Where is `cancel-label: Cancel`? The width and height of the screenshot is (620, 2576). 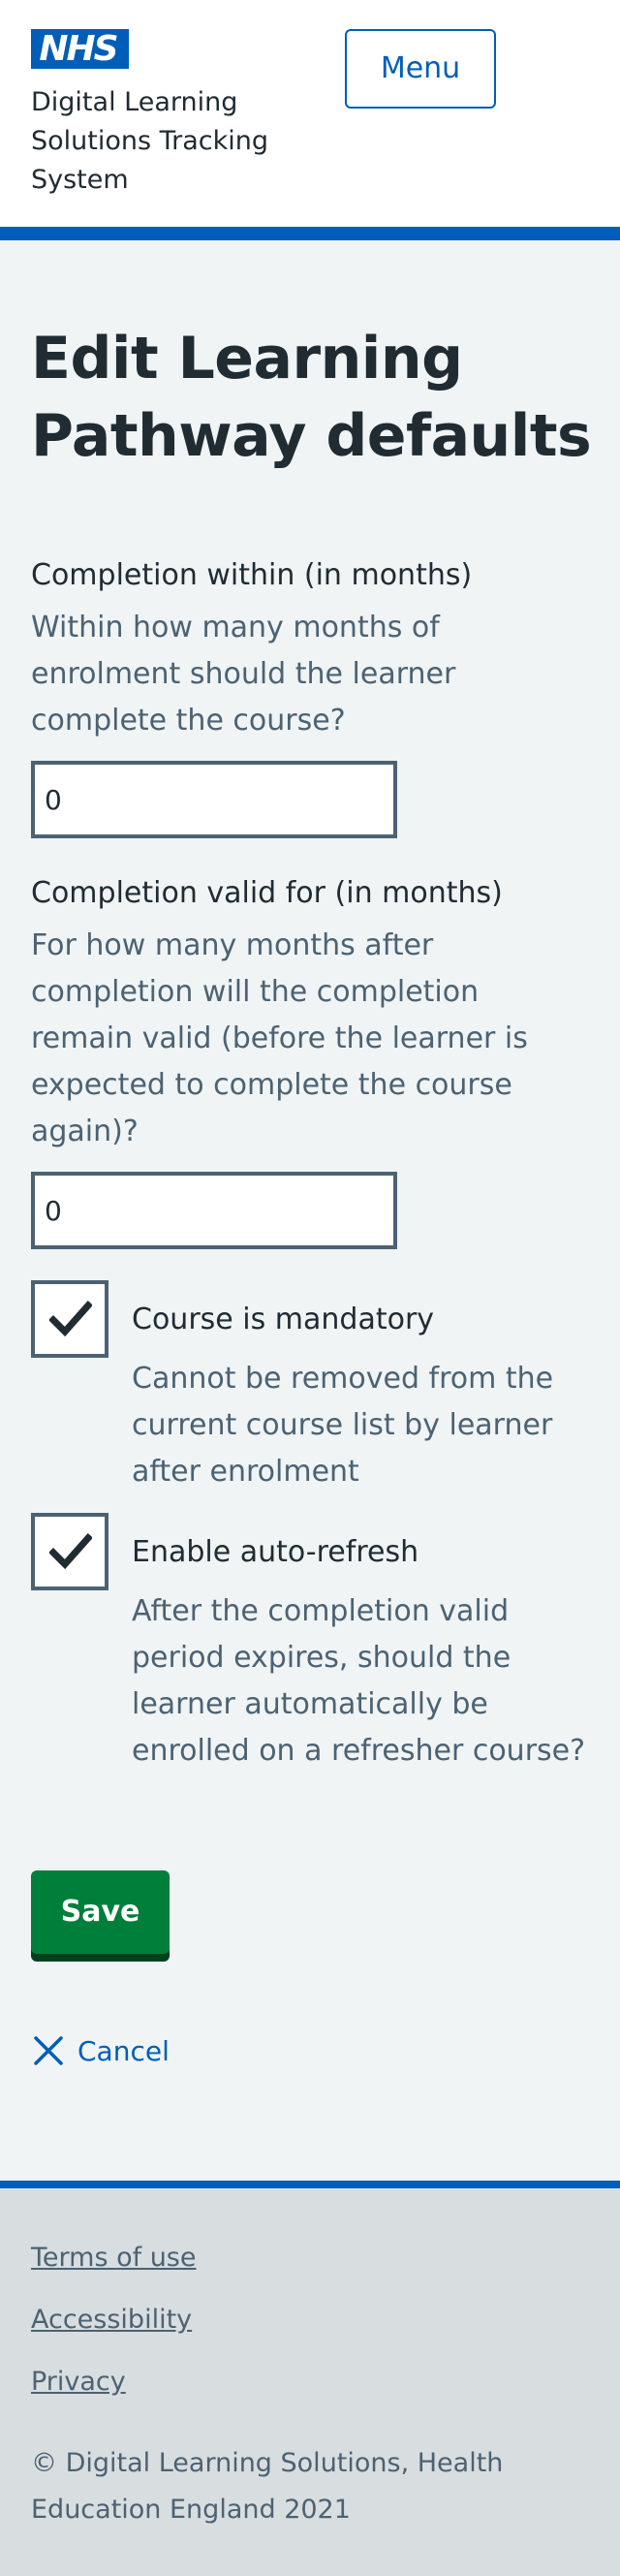
cancel-label: Cancel is located at coordinates (124, 2050).